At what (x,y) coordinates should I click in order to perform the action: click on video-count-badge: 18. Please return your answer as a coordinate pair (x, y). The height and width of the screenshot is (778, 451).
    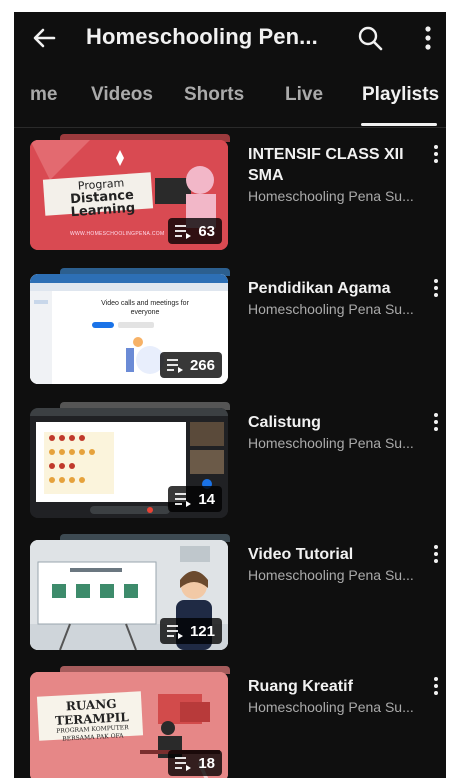
    Looking at the image, I should click on (195, 763).